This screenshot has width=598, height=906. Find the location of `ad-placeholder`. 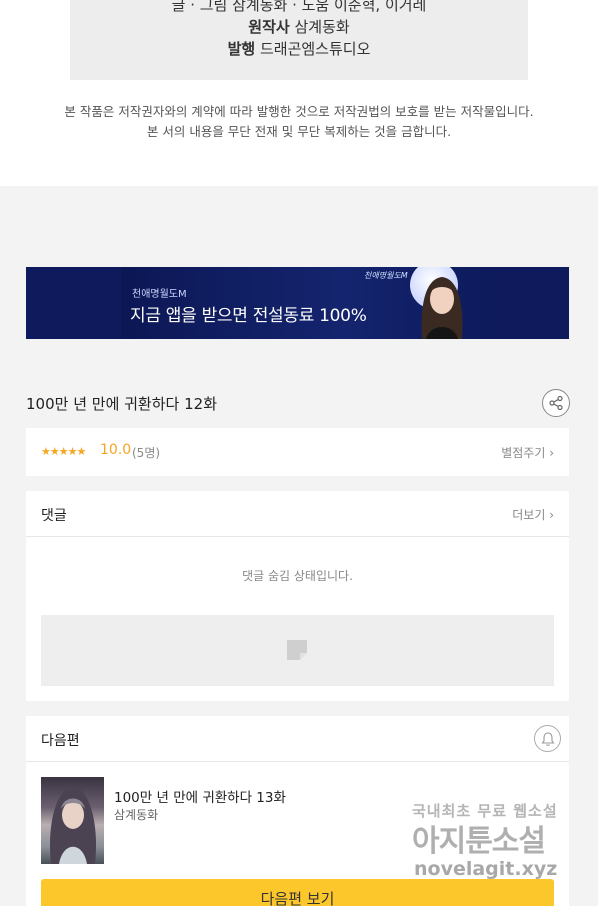

ad-placeholder is located at coordinates (297, 650).